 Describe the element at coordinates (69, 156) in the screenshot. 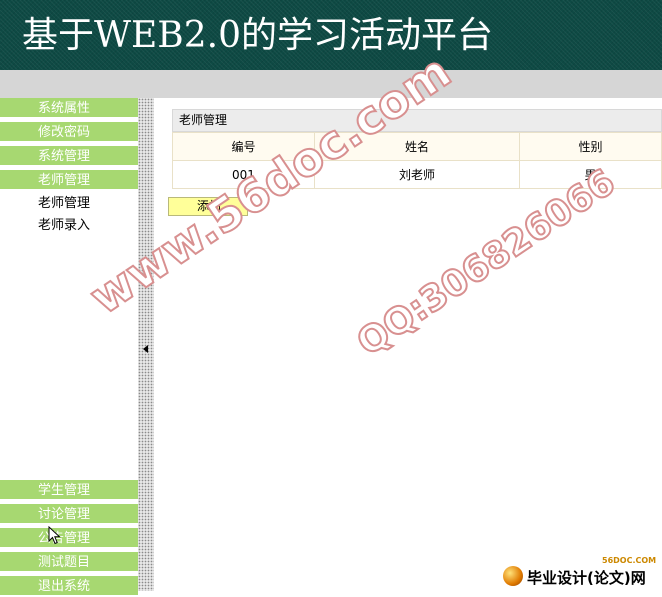

I see `menu-system-management: 系统管理` at that location.